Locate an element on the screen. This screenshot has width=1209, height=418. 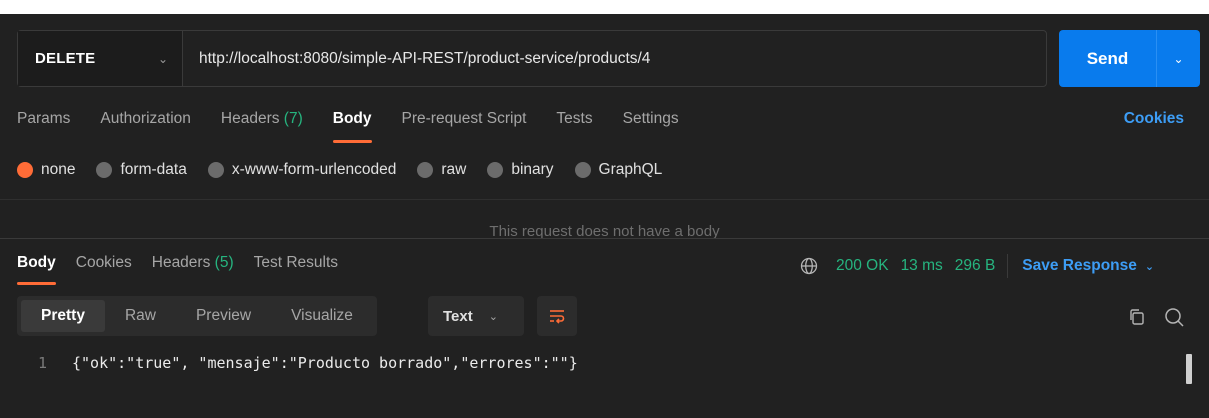
tab-body: Body is located at coordinates (352, 126).